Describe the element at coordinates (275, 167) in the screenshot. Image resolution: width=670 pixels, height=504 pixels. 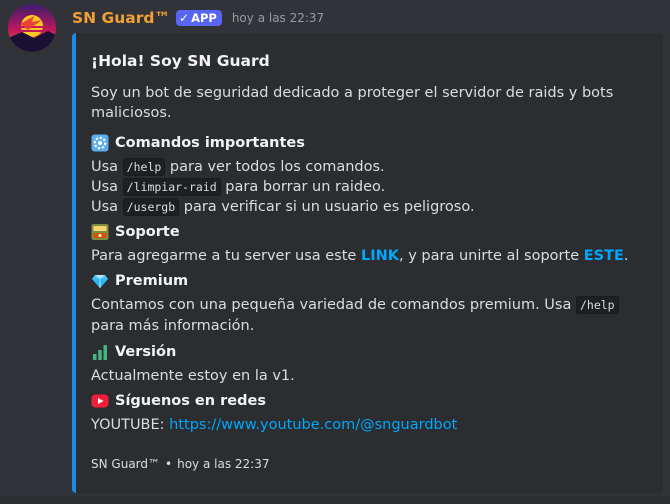
I see `command-post: para ver todos los comandos.` at that location.